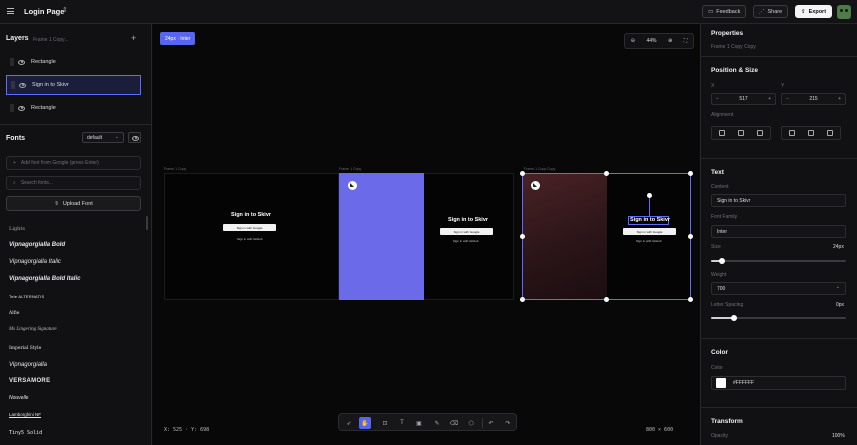 Image resolution: width=857 pixels, height=445 pixels. Describe the element at coordinates (830, 133) in the screenshot. I see `align-bottom-icon` at that location.